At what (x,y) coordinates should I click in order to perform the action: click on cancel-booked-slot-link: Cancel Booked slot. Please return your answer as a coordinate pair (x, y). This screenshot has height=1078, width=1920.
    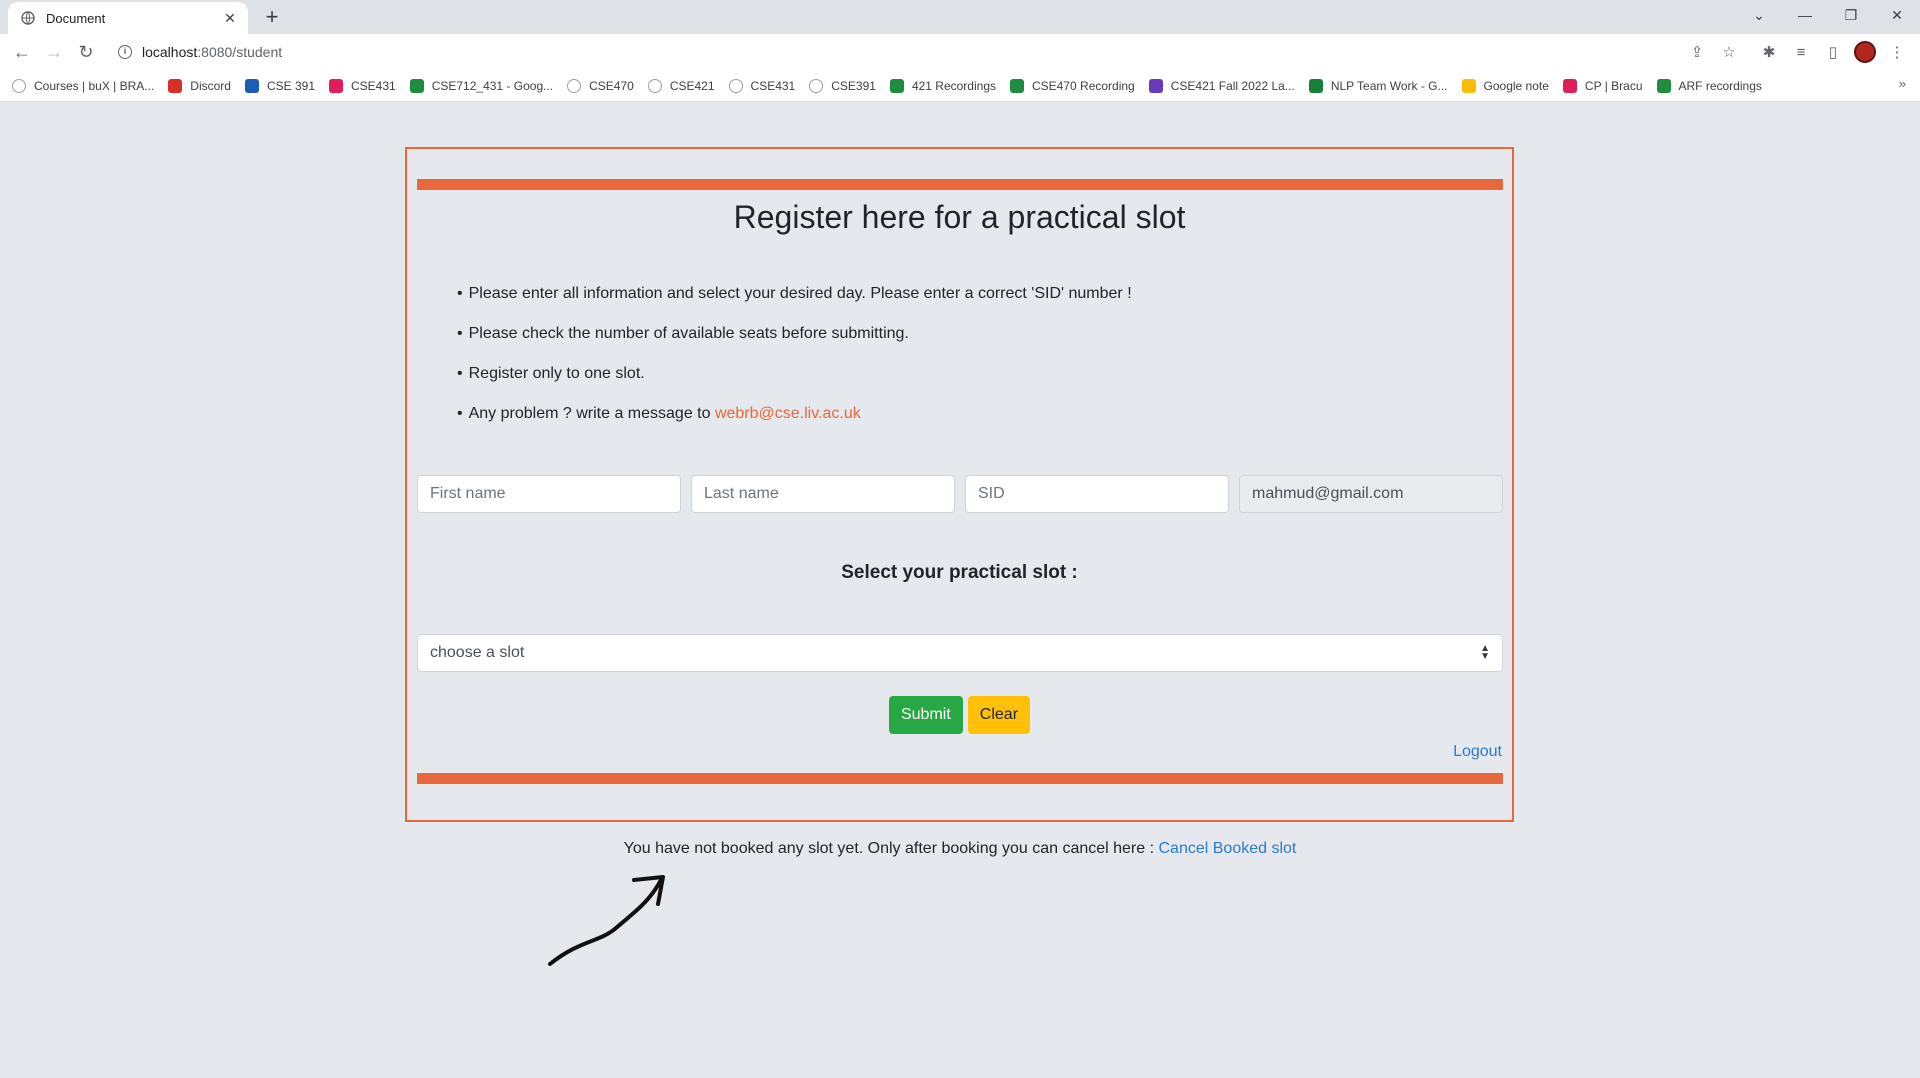
    Looking at the image, I should click on (1228, 848).